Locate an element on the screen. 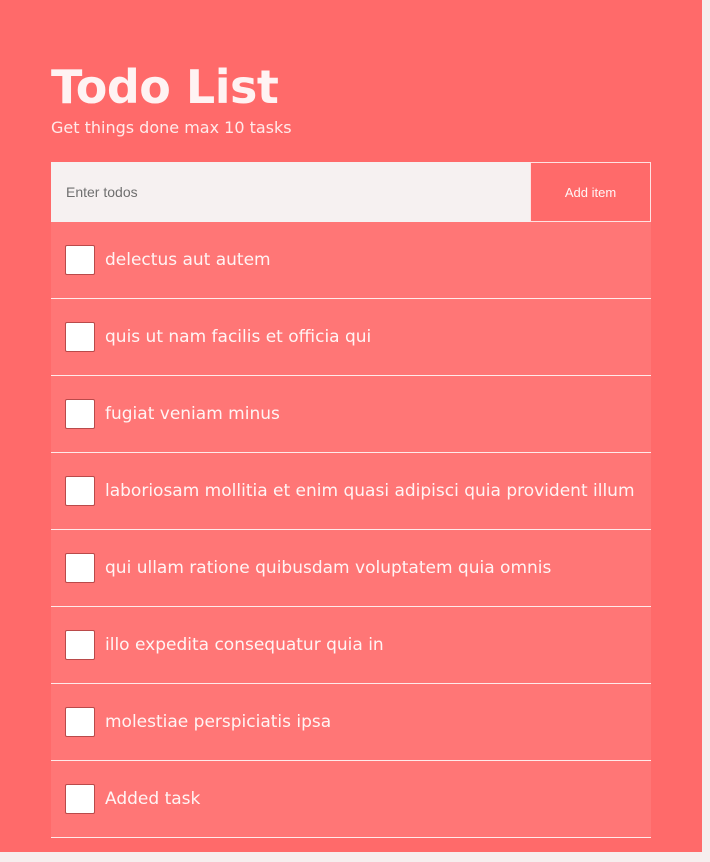 This screenshot has width=710, height=862. todo-input is located at coordinates (290, 192).